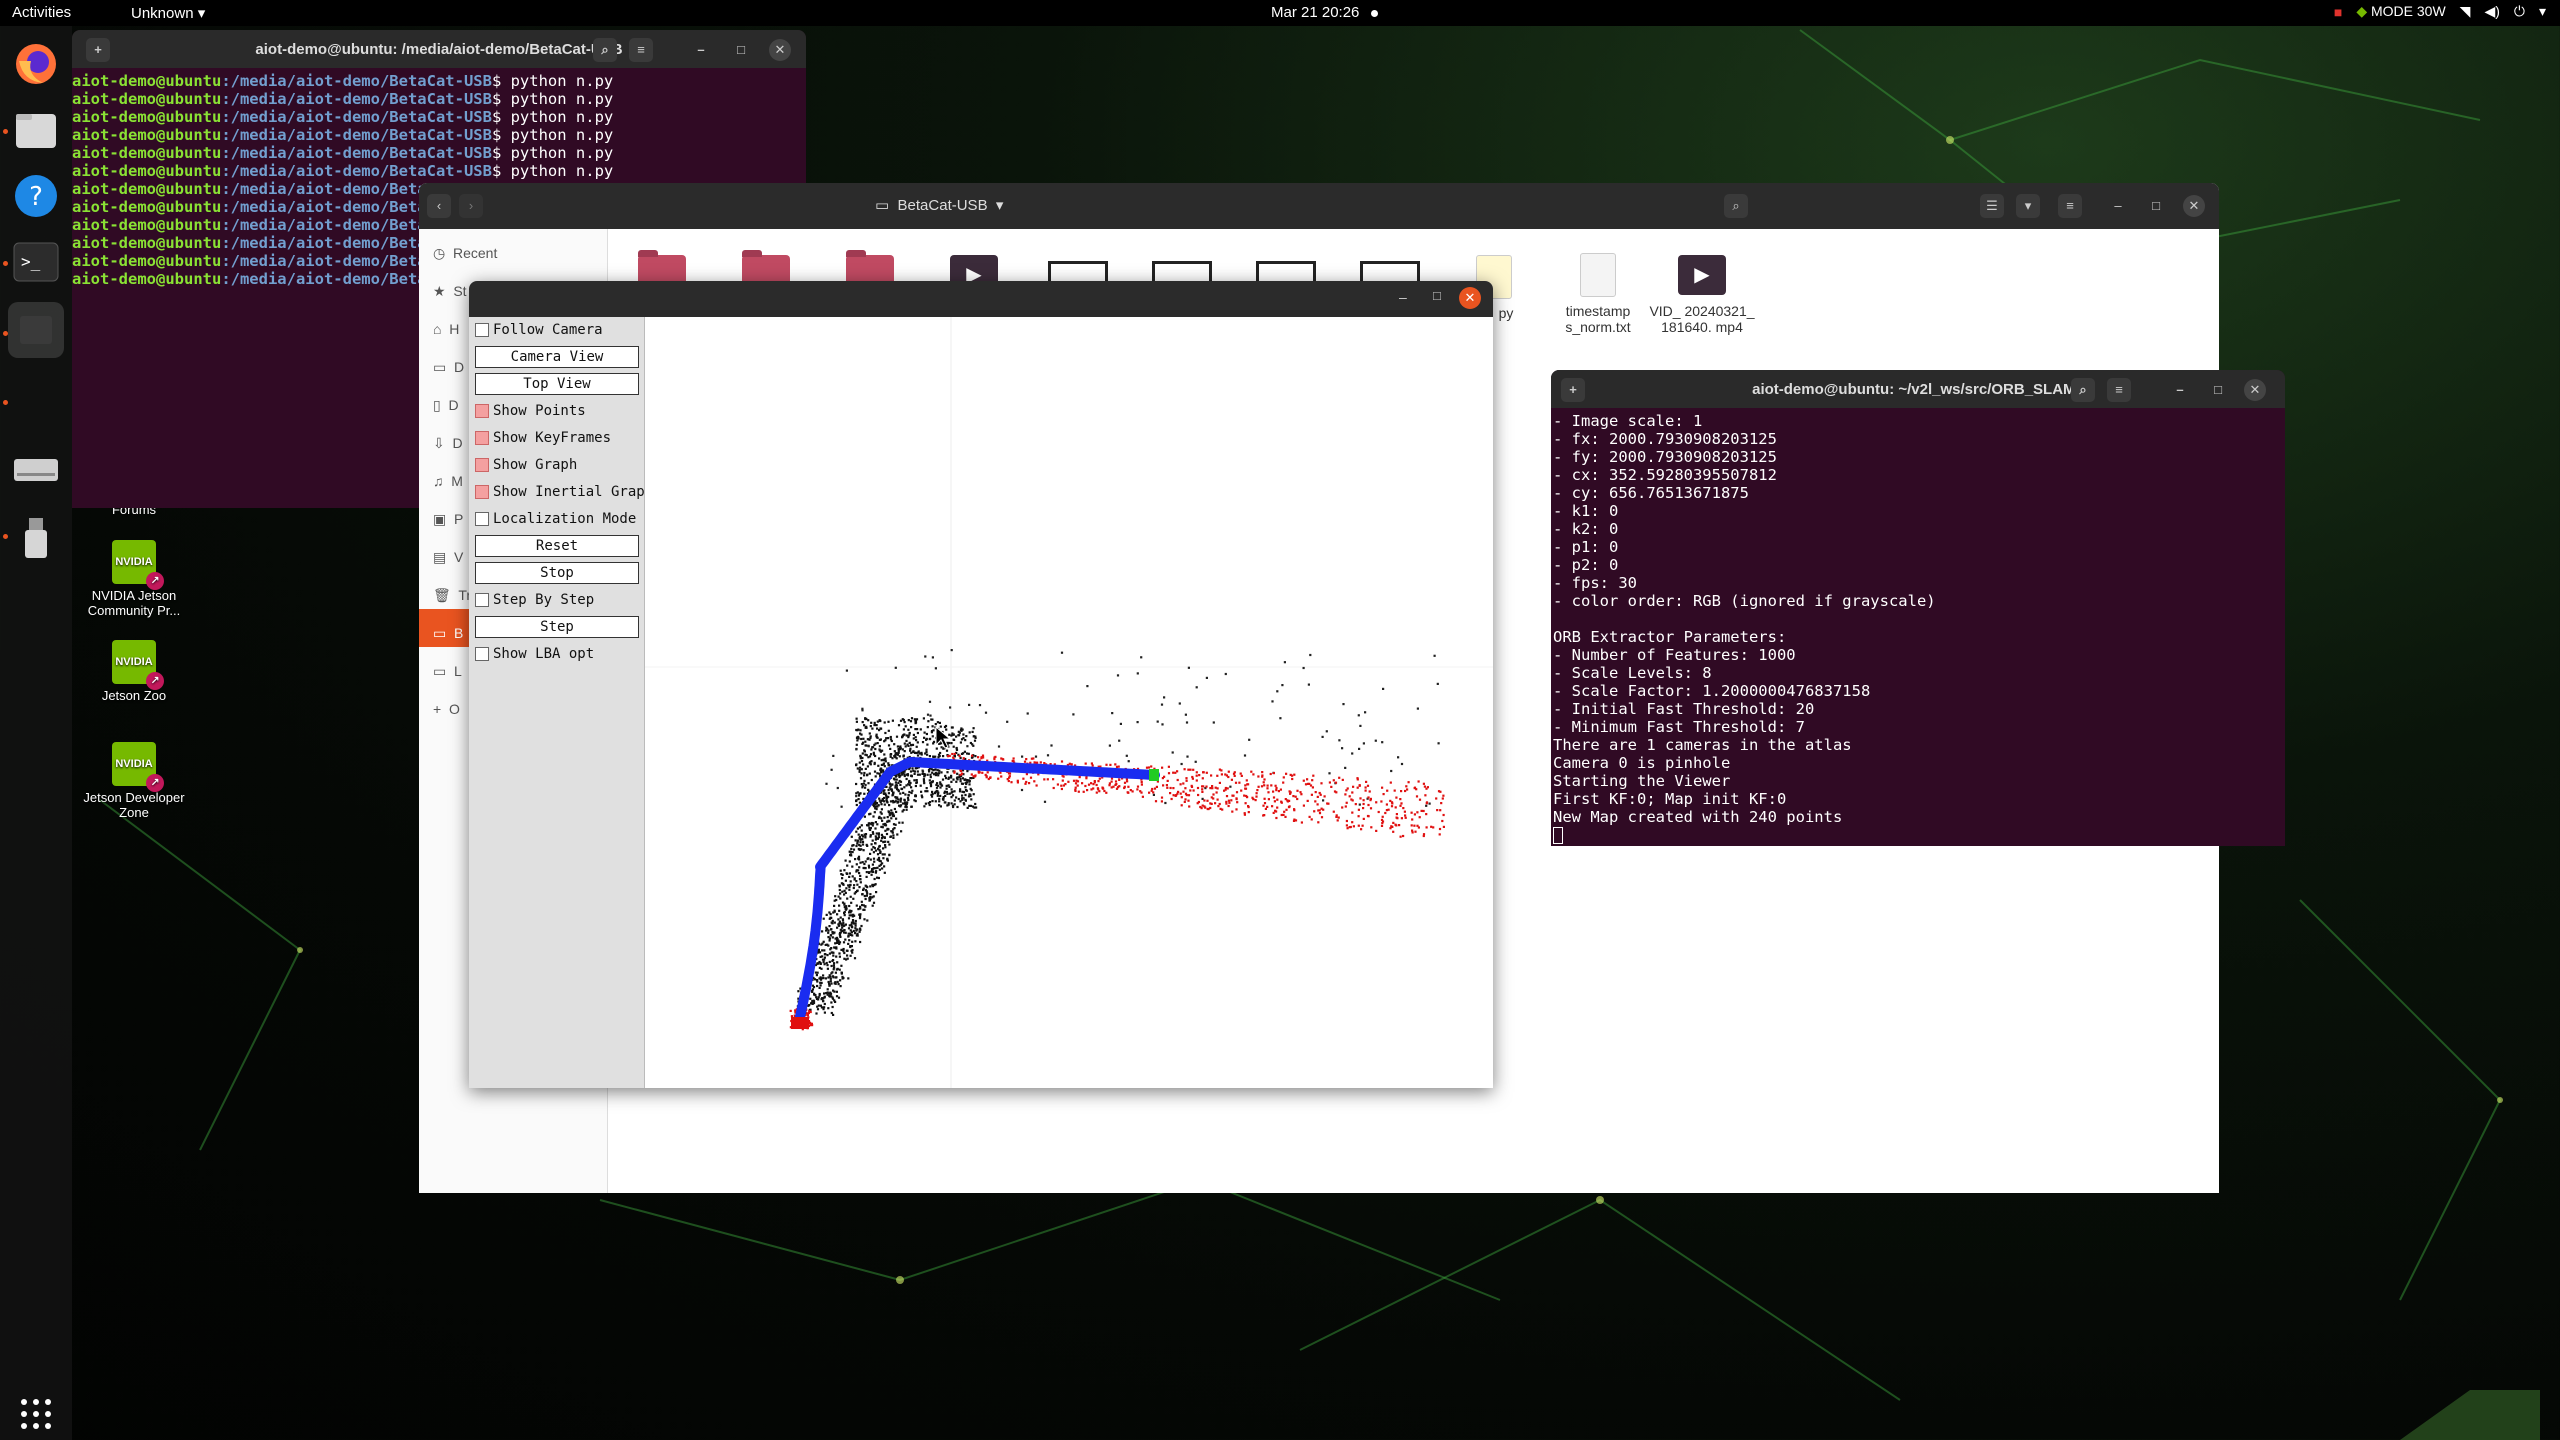 This screenshot has width=2560, height=1440. What do you see at coordinates (36, 130) in the screenshot?
I see `files-launcher` at bounding box center [36, 130].